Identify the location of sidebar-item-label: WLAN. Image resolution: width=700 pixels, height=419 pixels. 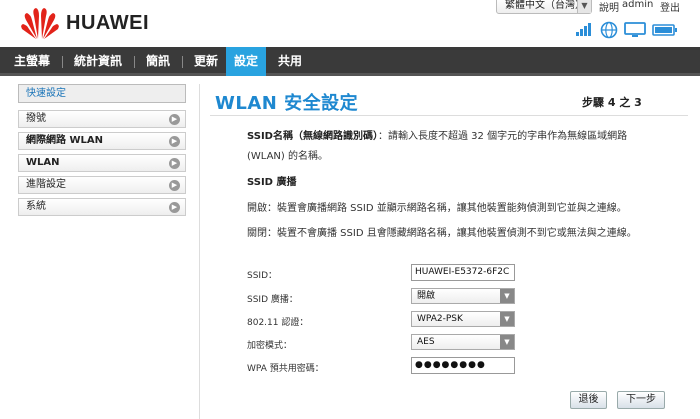
(43, 162).